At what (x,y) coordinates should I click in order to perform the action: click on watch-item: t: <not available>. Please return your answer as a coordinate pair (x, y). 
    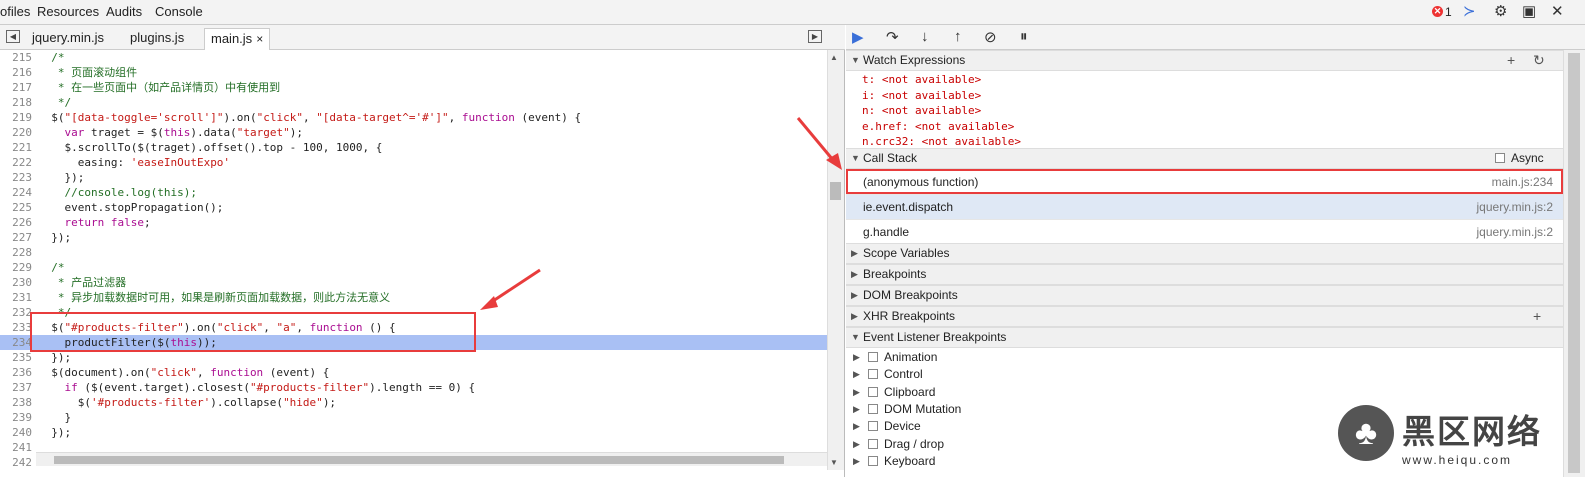
    Looking at the image, I should click on (921, 79).